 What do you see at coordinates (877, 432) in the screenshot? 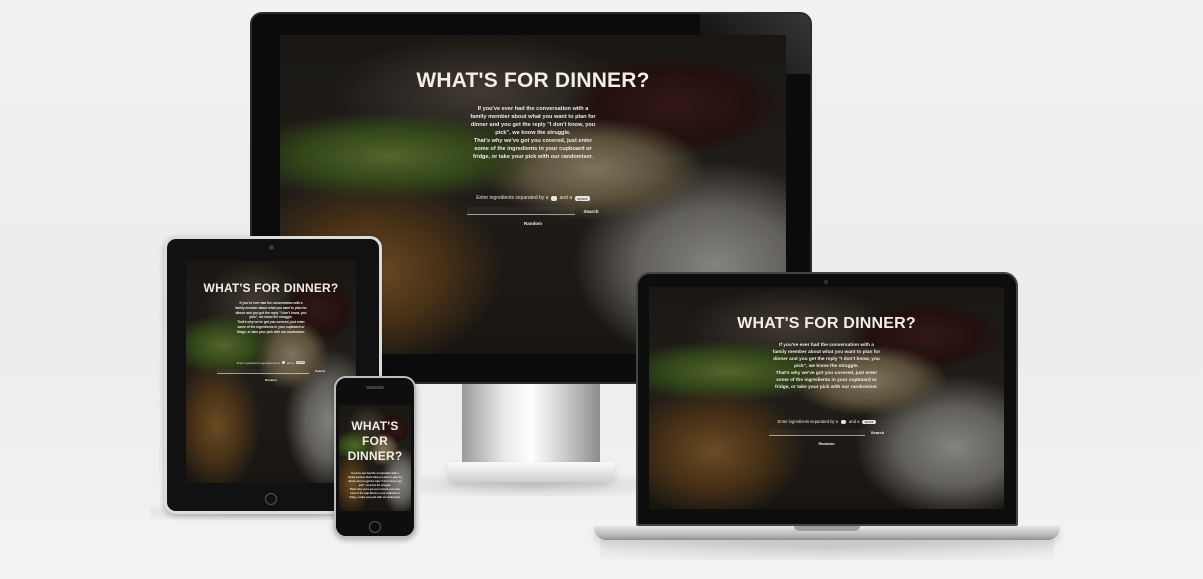
I see `laptop-search-button: Search` at bounding box center [877, 432].